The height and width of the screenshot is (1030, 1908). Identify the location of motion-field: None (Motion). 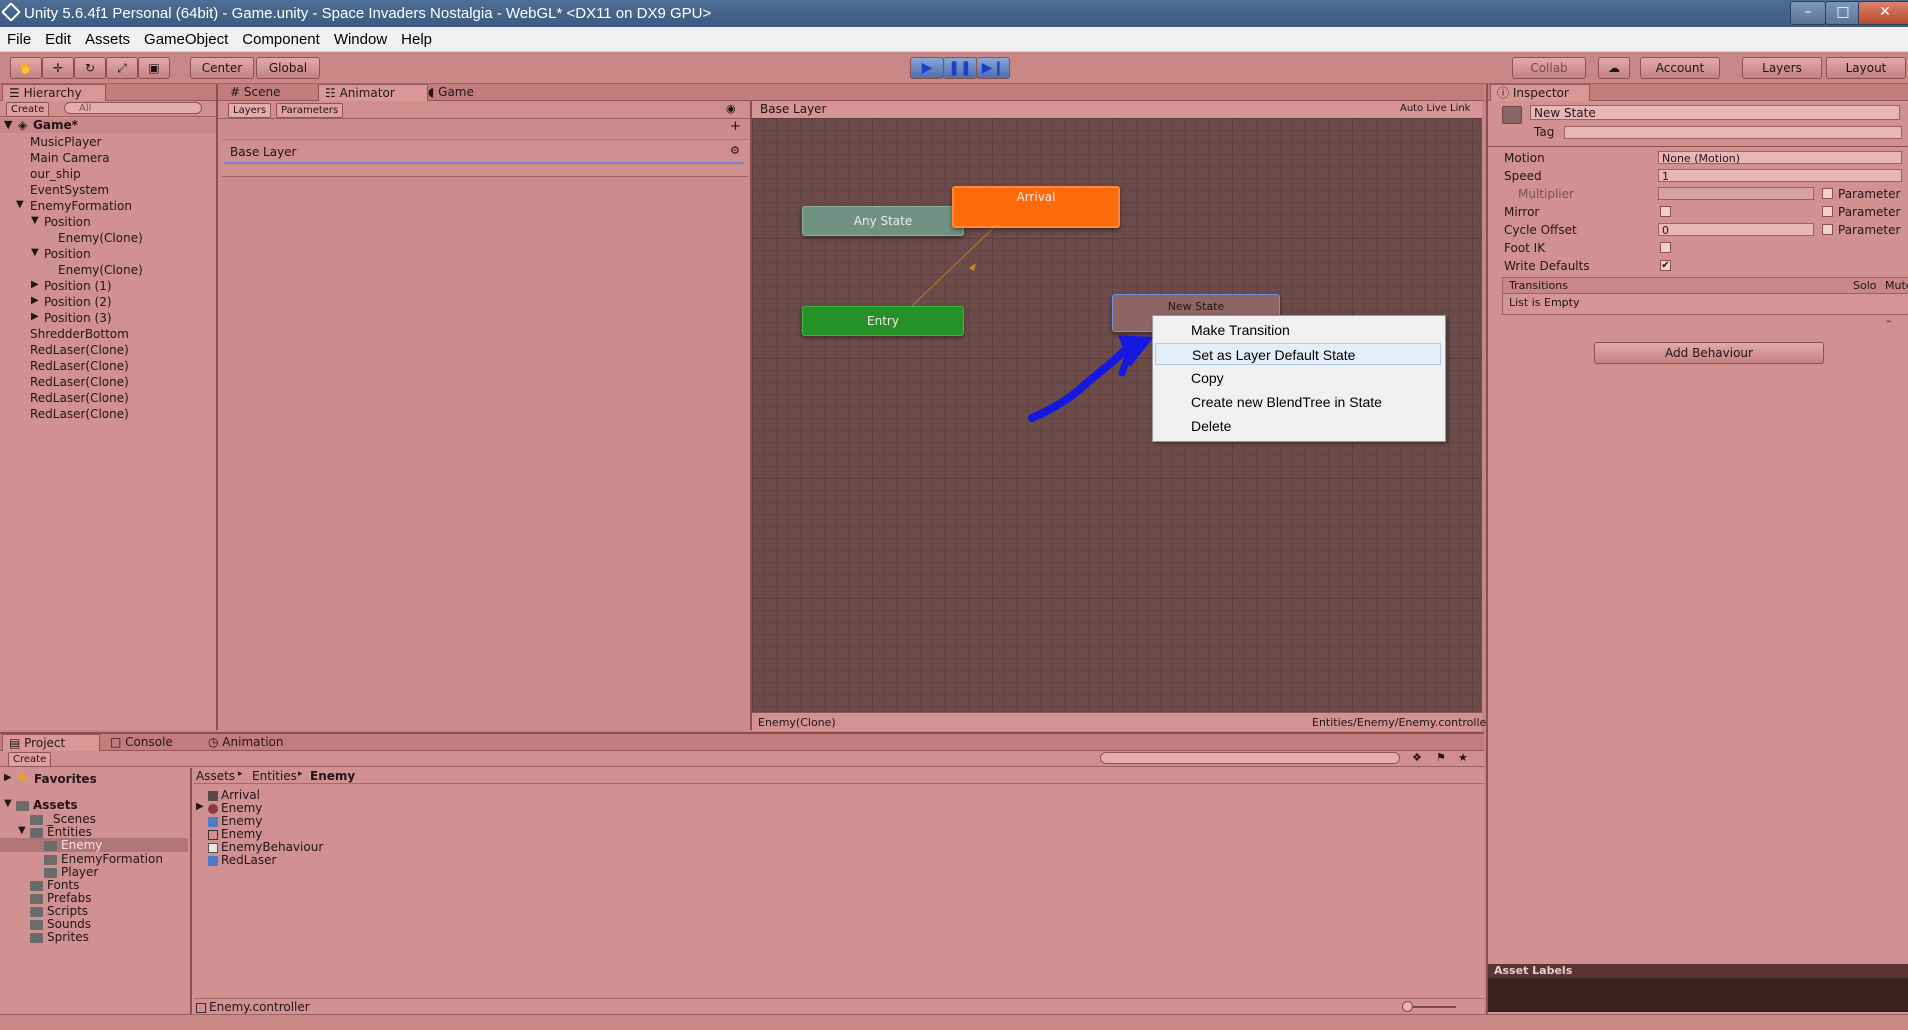
(1780, 158).